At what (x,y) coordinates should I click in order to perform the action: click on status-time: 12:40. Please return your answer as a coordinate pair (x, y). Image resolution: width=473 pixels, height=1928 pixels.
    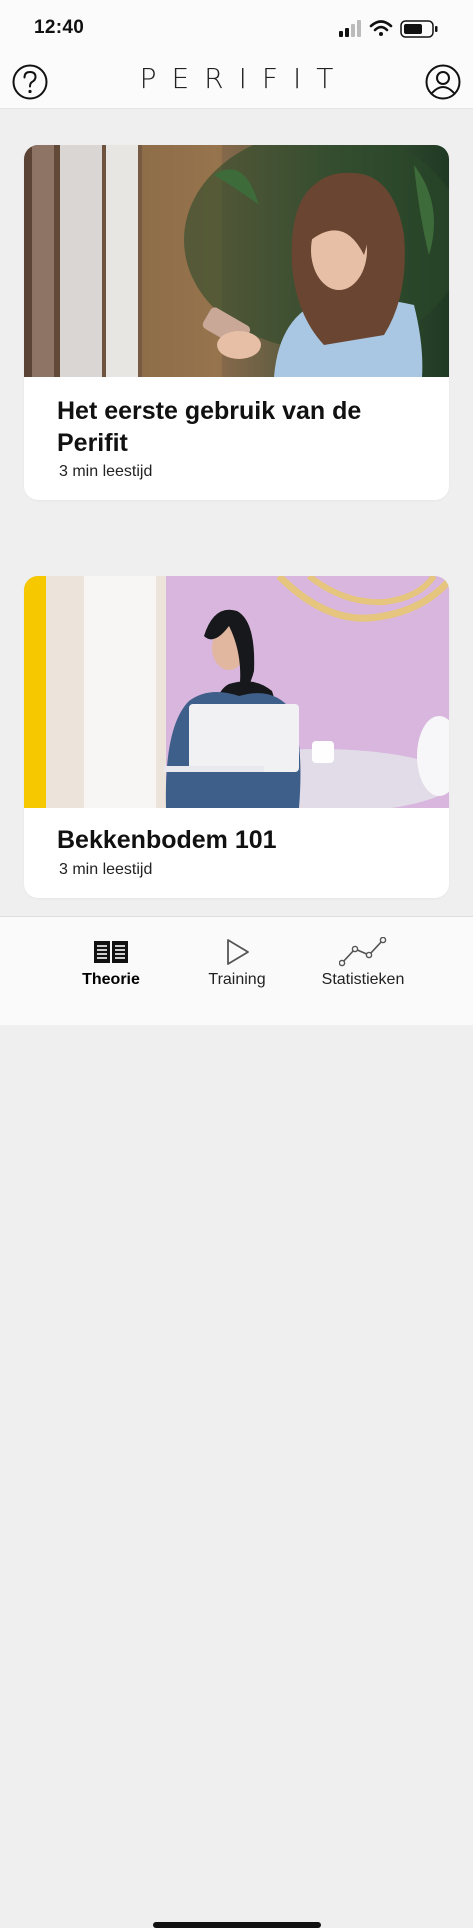
    Looking at the image, I should click on (59, 27).